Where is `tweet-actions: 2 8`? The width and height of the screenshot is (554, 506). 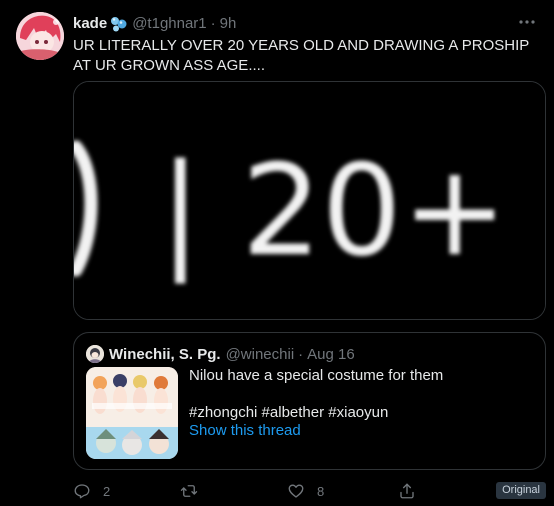 tweet-actions: 2 8 is located at coordinates (309, 491).